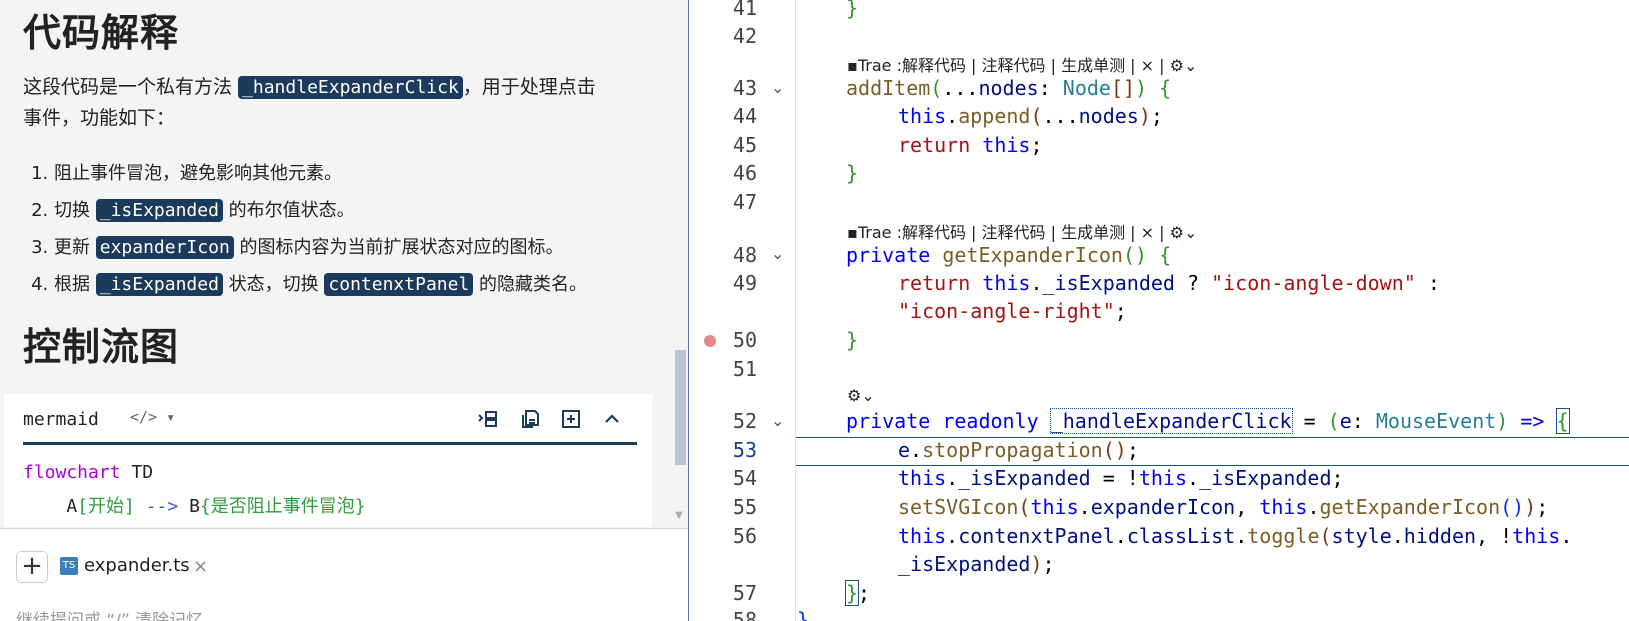 The width and height of the screenshot is (1629, 621). Describe the element at coordinates (320, 173) in the screenshot. I see `list-item: 阻止事件冒泡，避免影响其他元素。` at that location.